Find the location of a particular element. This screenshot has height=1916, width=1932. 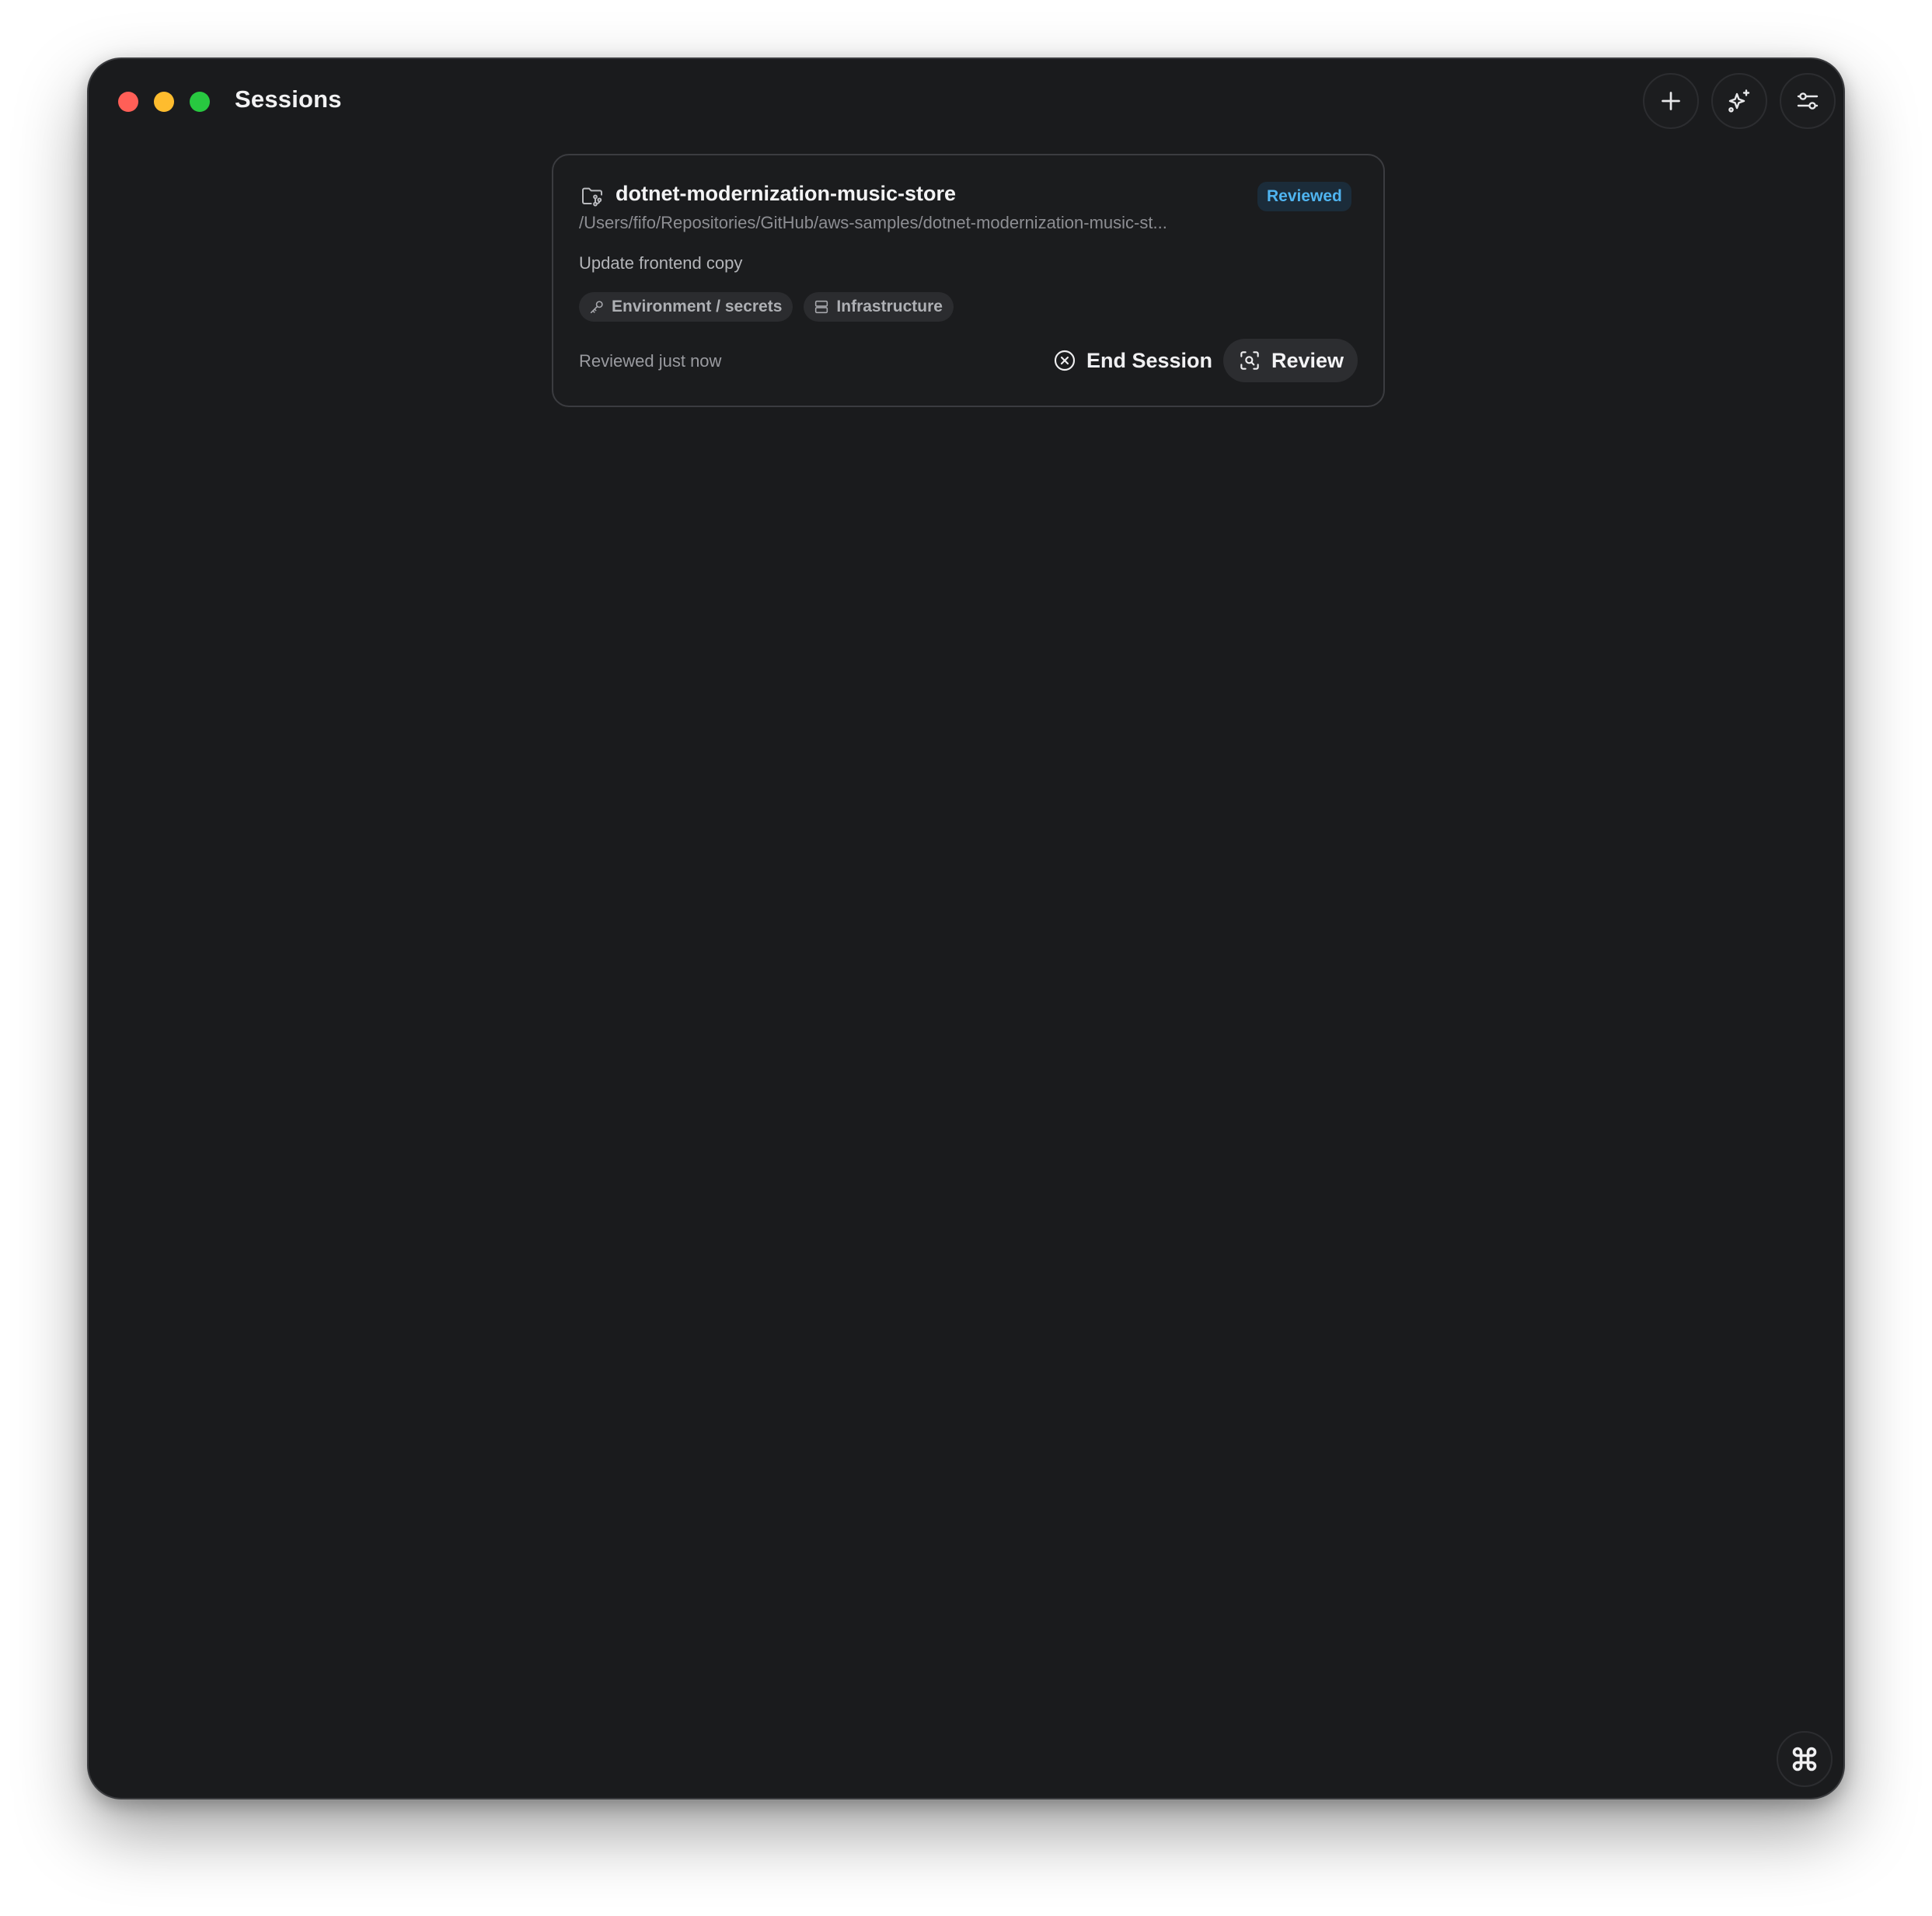

key-icon is located at coordinates (596, 307).